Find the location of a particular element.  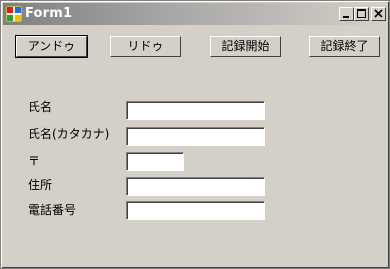

record-end-button: 記録終了 is located at coordinates (344, 46).